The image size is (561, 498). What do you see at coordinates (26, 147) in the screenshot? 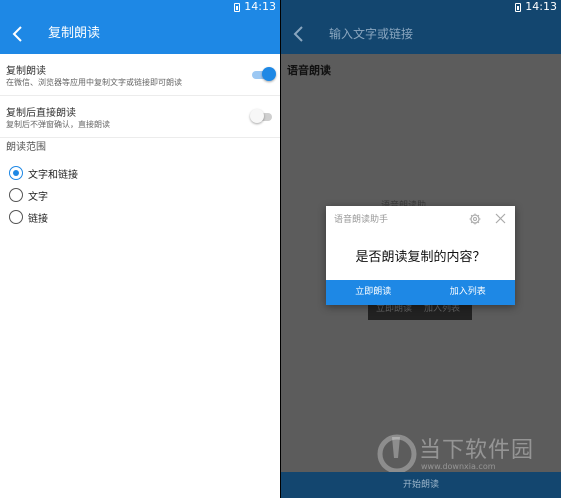
I see `read-scope-label: 朗读范围` at bounding box center [26, 147].